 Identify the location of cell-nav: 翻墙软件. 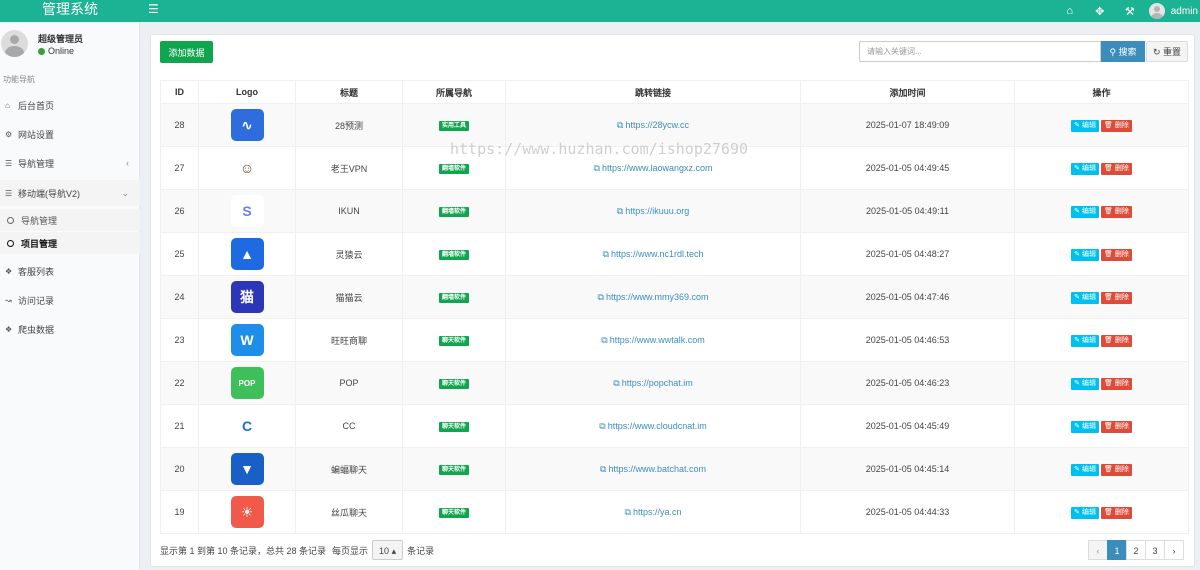
(454, 211).